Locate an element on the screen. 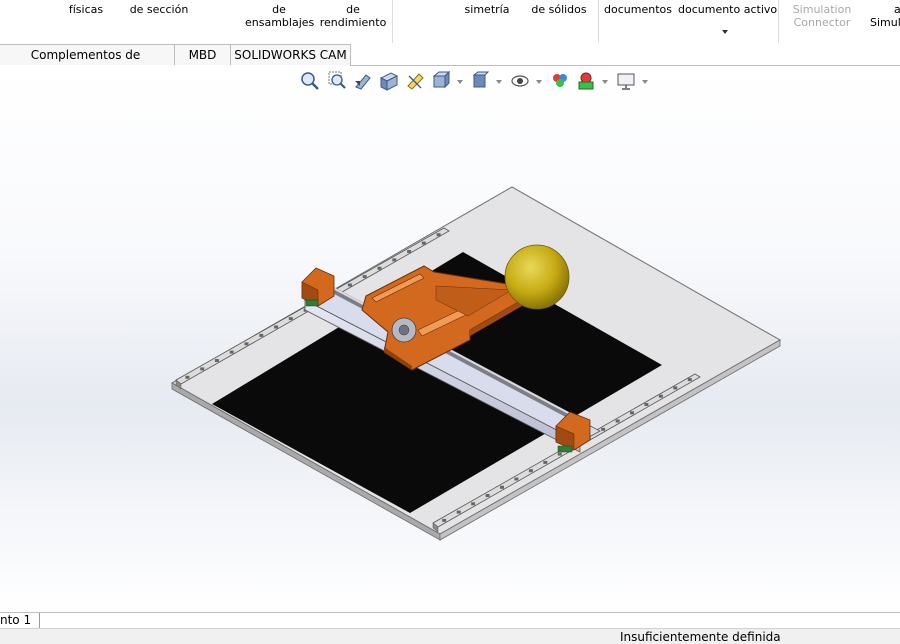 The height and width of the screenshot is (644, 900). ribbon-label: simetría is located at coordinates (487, 9).